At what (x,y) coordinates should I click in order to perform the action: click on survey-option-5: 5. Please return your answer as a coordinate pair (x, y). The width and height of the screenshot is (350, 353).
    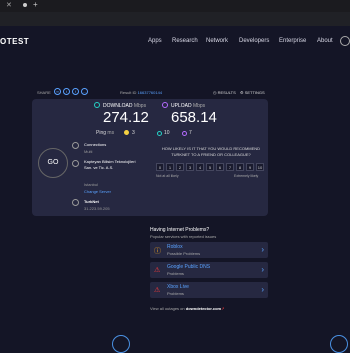
    Looking at the image, I should click on (210, 167).